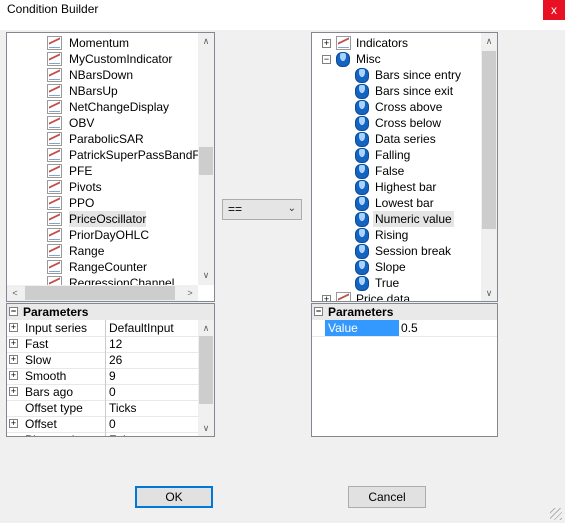 This screenshot has height=523, width=565. Describe the element at coordinates (99, 43) in the screenshot. I see `list-item-label: Momentum` at that location.